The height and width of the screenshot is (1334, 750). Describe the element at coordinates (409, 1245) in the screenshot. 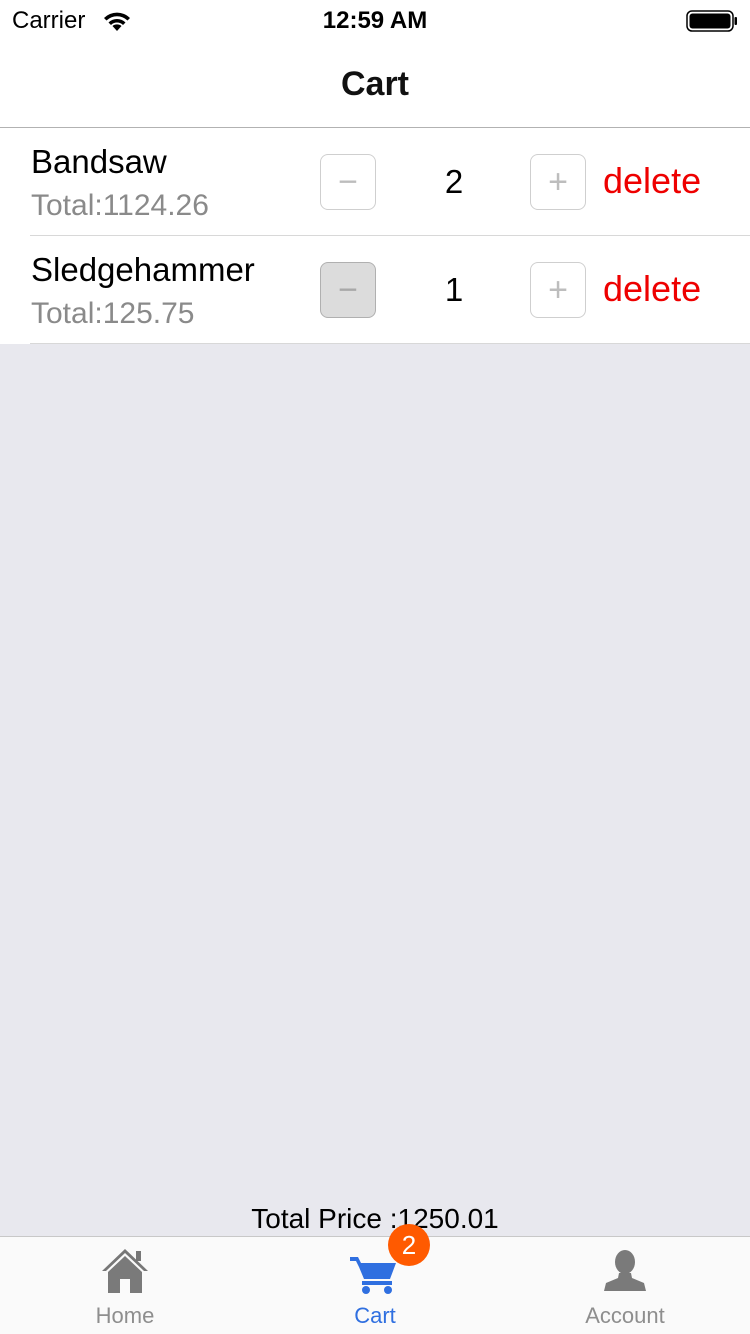

I see `cart-badge: 2` at that location.